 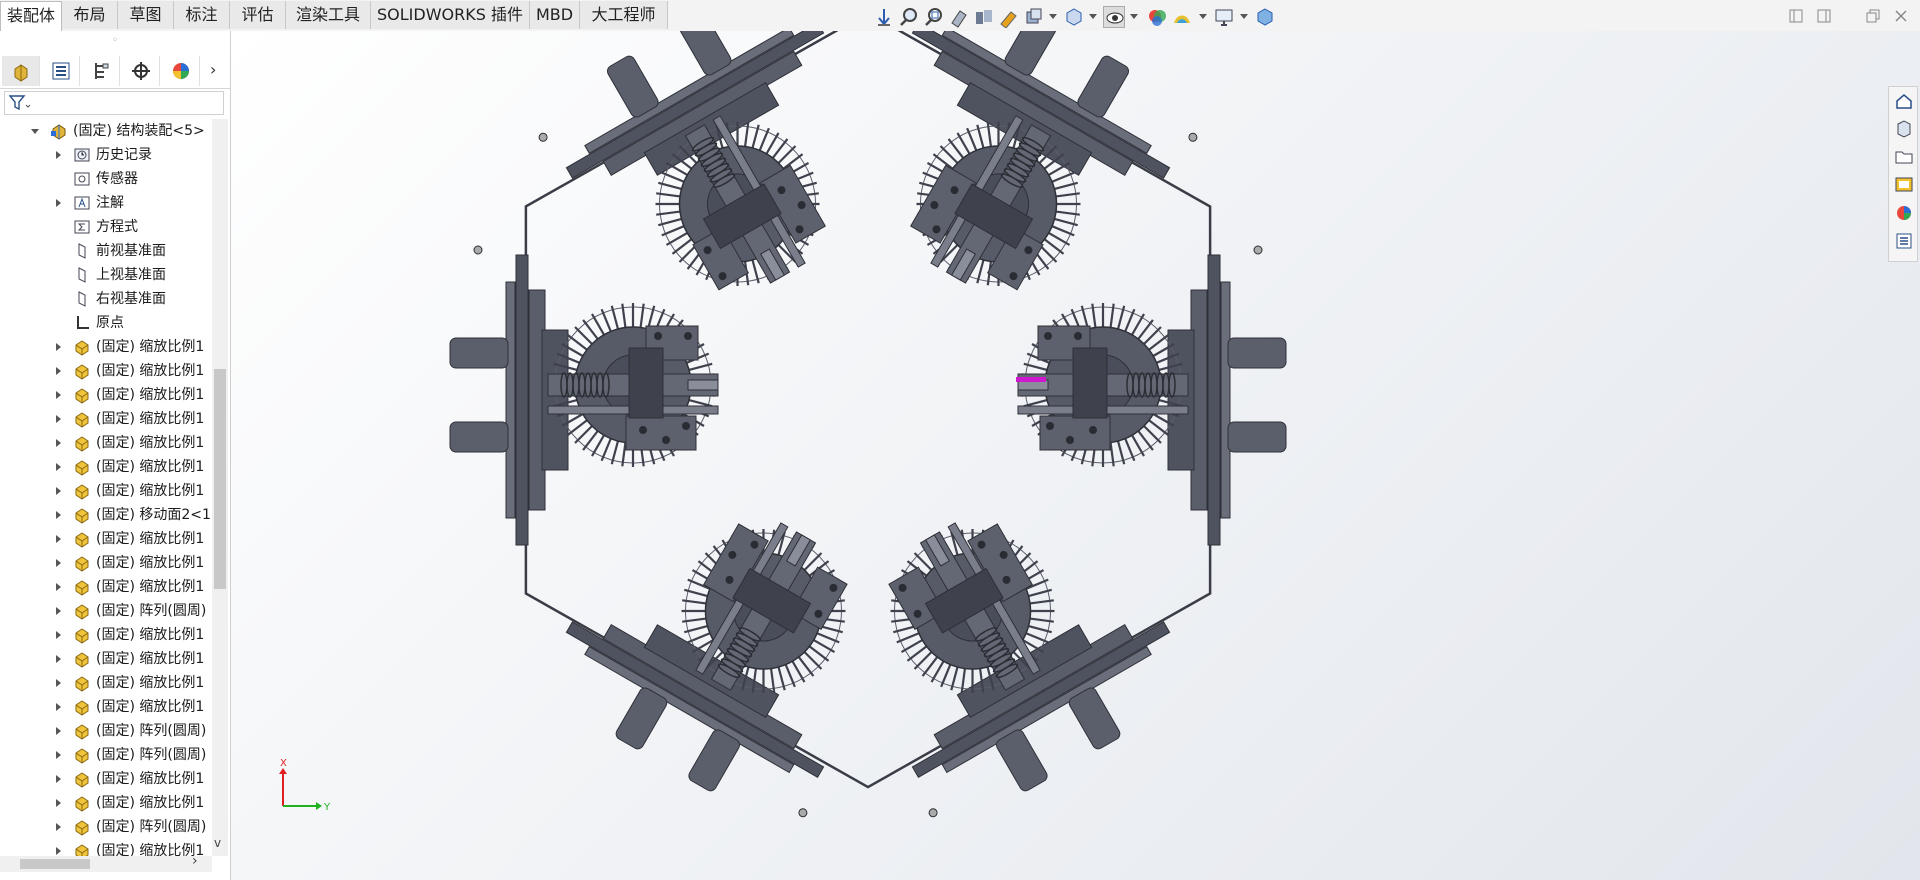 What do you see at coordinates (1904, 185) in the screenshot?
I see `view-palette-icon` at bounding box center [1904, 185].